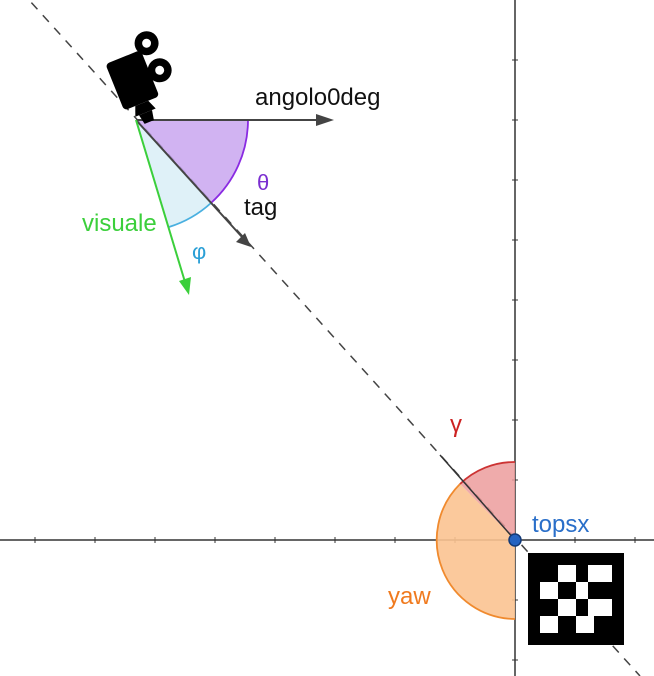 The image size is (654, 676). Describe the element at coordinates (325, 120) in the screenshot. I see `angolo0deg-arrowhead` at that location.